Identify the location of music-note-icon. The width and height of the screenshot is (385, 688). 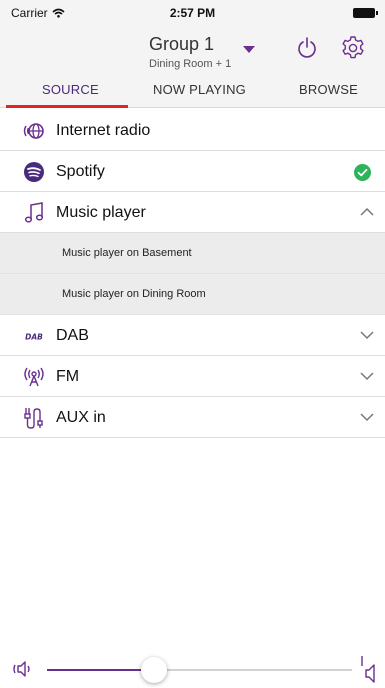
(34, 212).